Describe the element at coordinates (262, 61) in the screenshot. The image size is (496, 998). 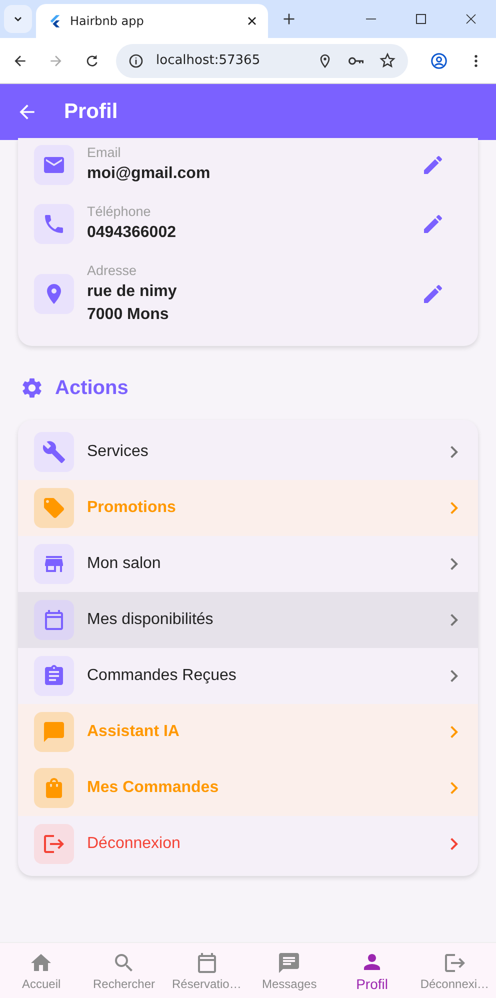
I see `address-bar: localhost:57365` at that location.